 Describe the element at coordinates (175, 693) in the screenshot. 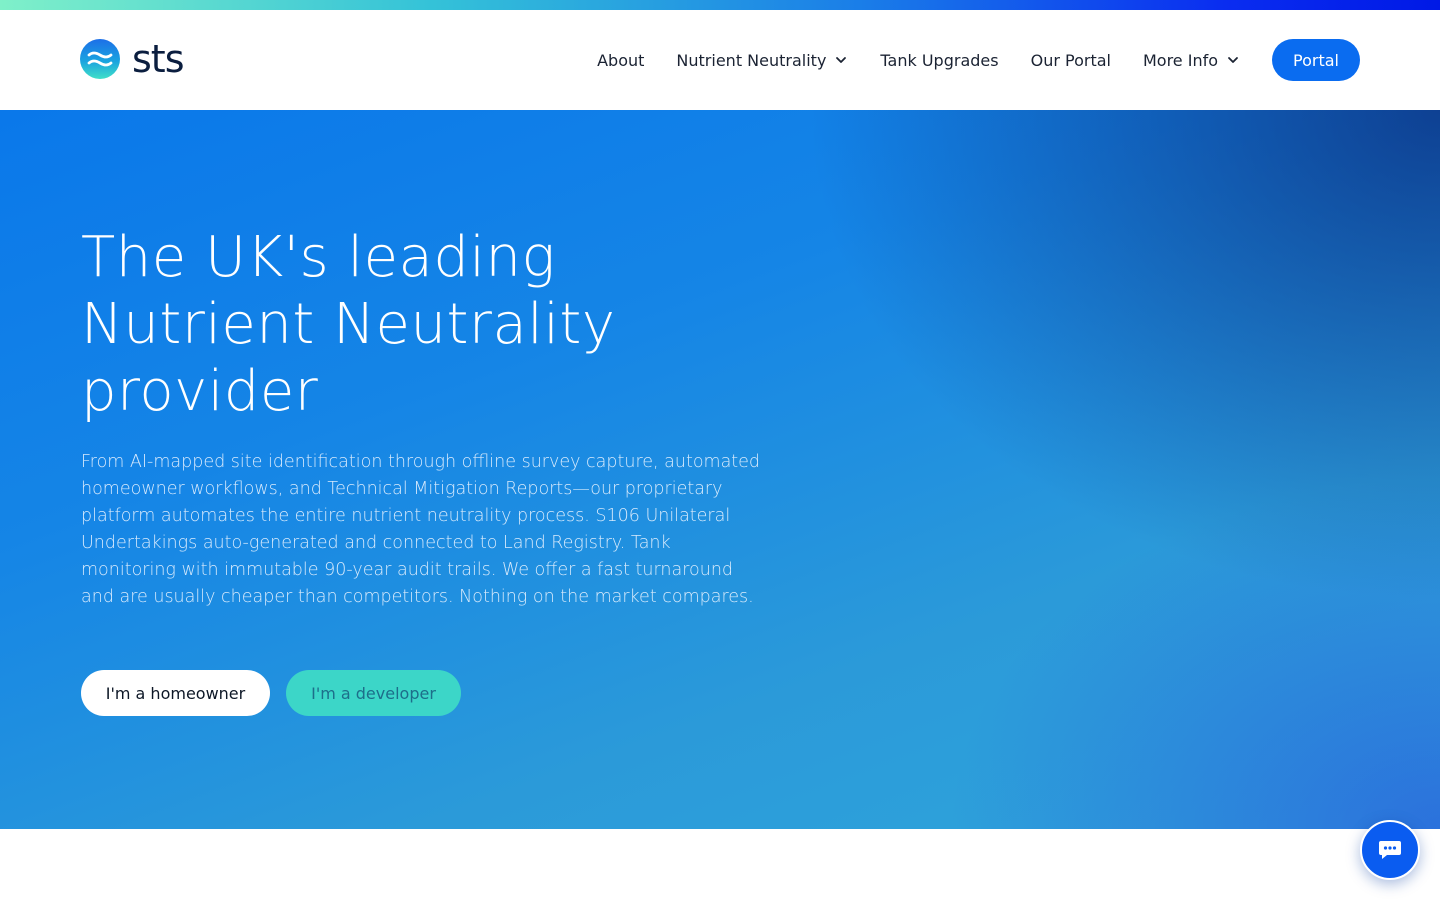

I see `homeowner-button: I'm a homeowner` at that location.